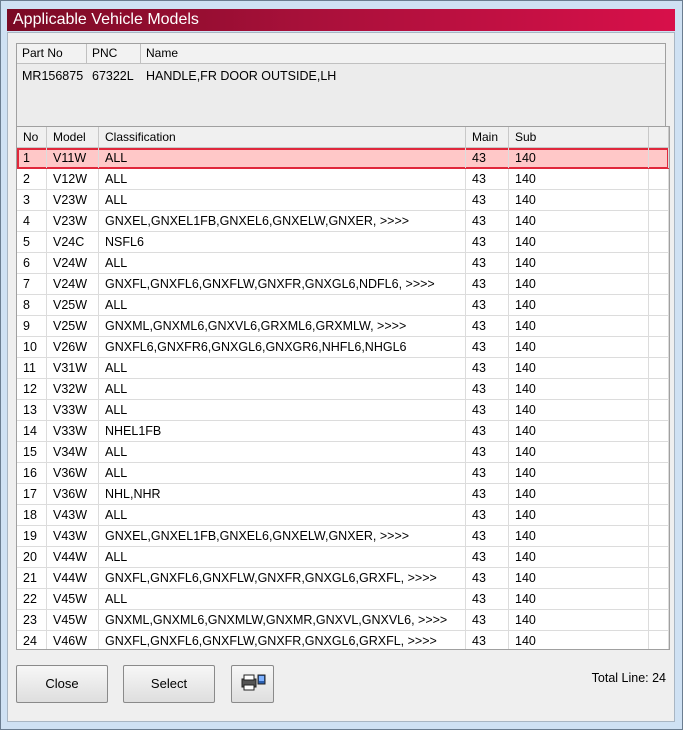 The width and height of the screenshot is (683, 730). I want to click on table-row: 3 V23W ALL 43 140, so click(343, 200).